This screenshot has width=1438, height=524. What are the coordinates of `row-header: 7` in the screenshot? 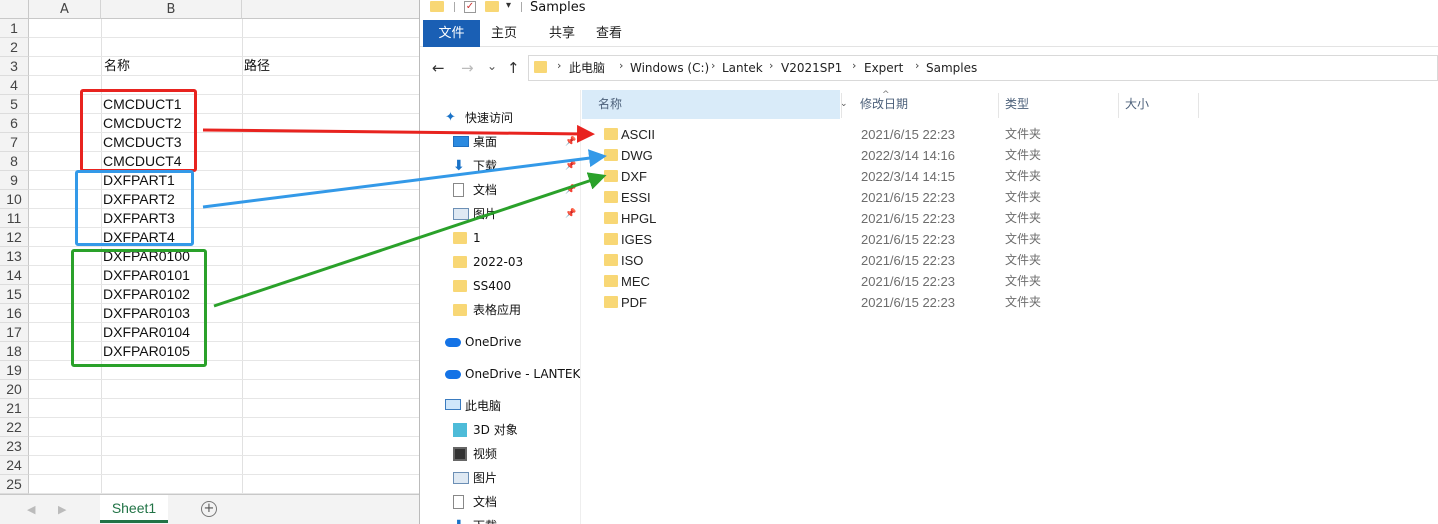 It's located at (14, 142).